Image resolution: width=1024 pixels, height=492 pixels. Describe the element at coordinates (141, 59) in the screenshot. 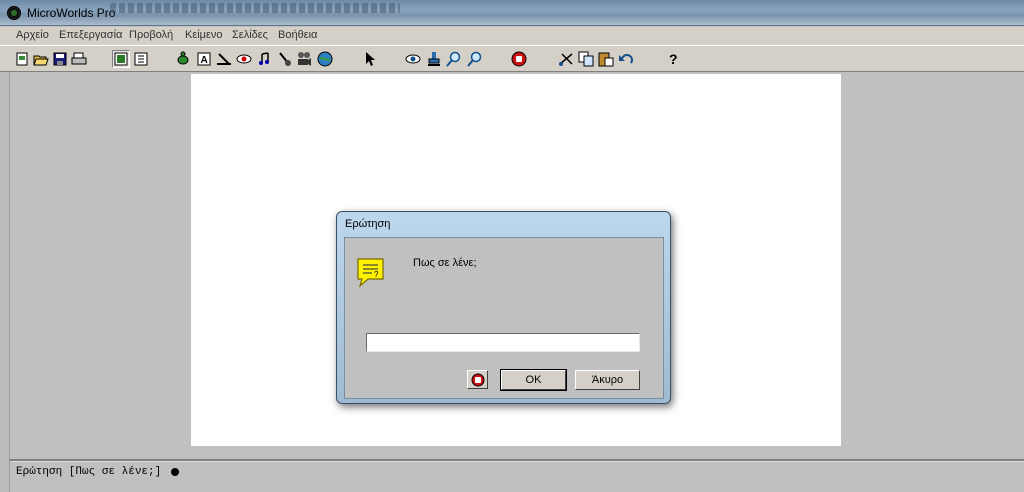

I see `project-view-icon` at that location.